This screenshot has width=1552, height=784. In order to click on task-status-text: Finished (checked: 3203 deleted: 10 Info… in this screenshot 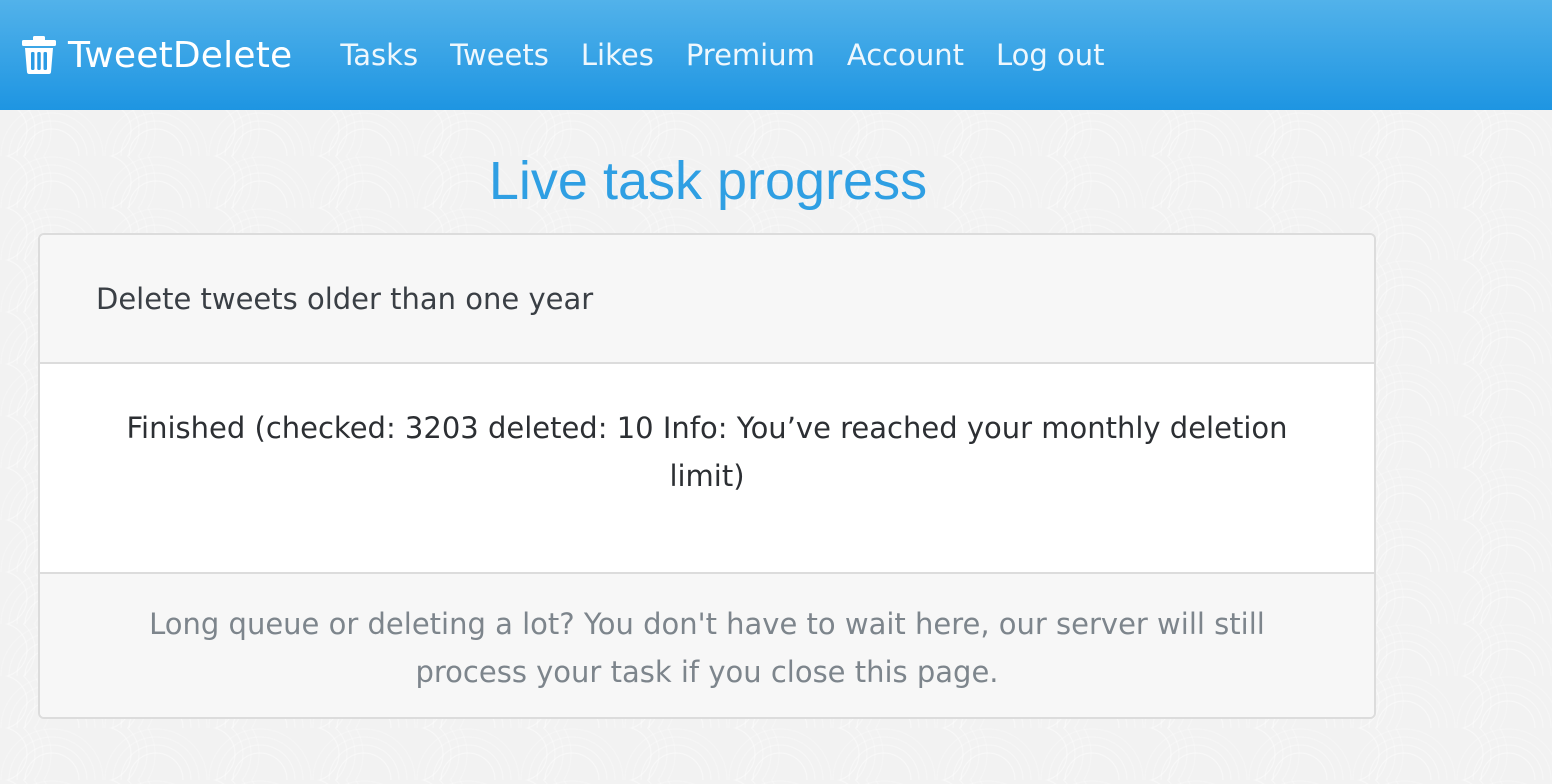, I will do `click(707, 452)`.